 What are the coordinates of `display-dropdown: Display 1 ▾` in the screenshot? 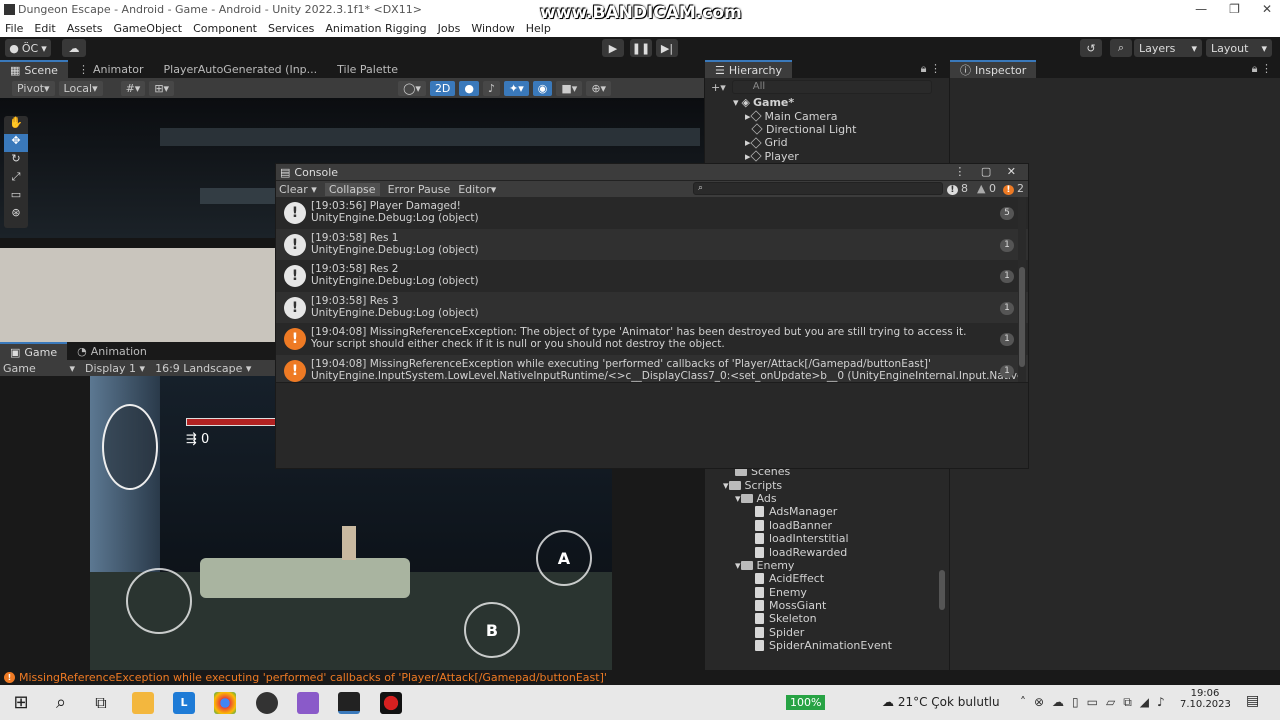 It's located at (115, 368).